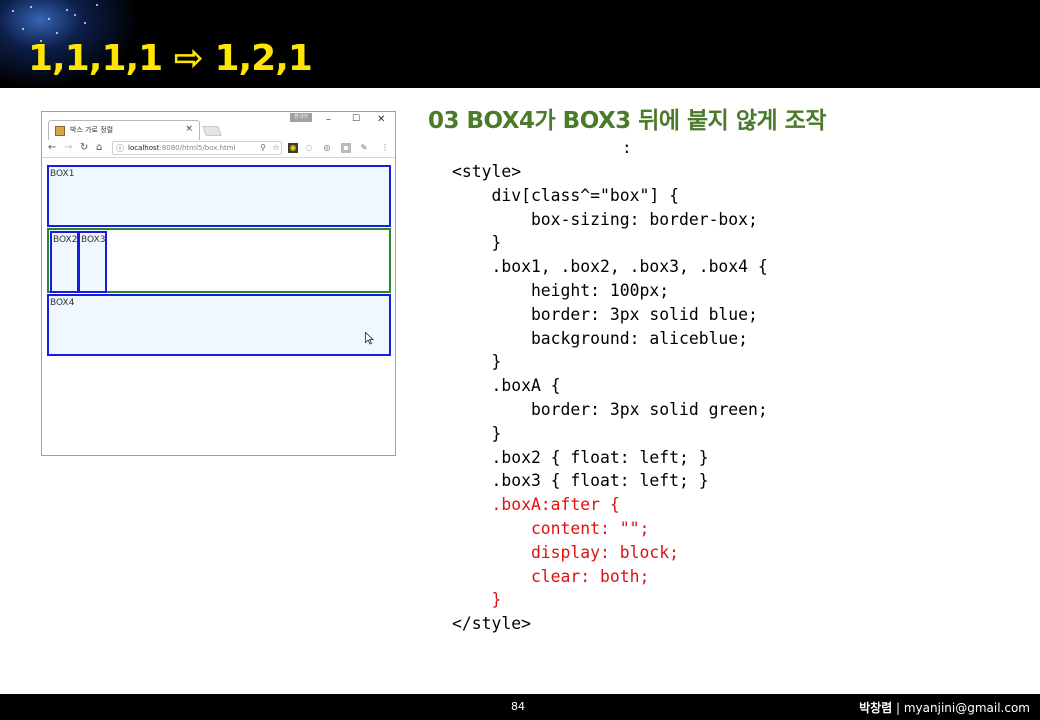 This screenshot has height=720, width=1040. Describe the element at coordinates (124, 130) in the screenshot. I see `browser-tab: 박스 가로 정렬 ×` at that location.